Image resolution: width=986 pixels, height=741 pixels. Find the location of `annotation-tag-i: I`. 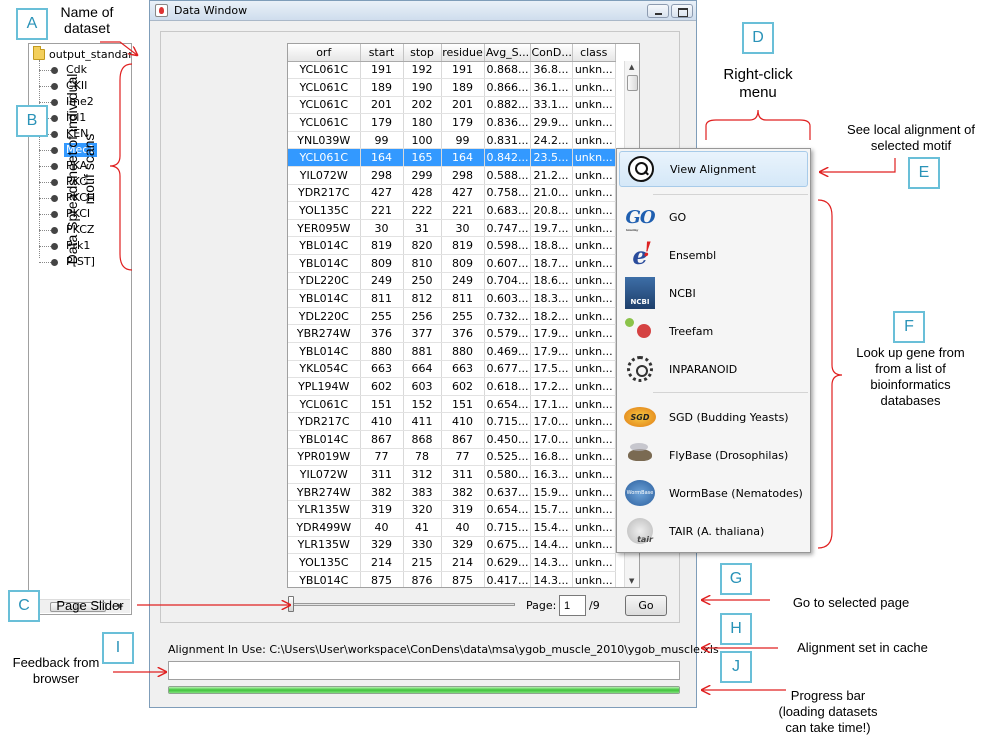

annotation-tag-i: I is located at coordinates (118, 648).